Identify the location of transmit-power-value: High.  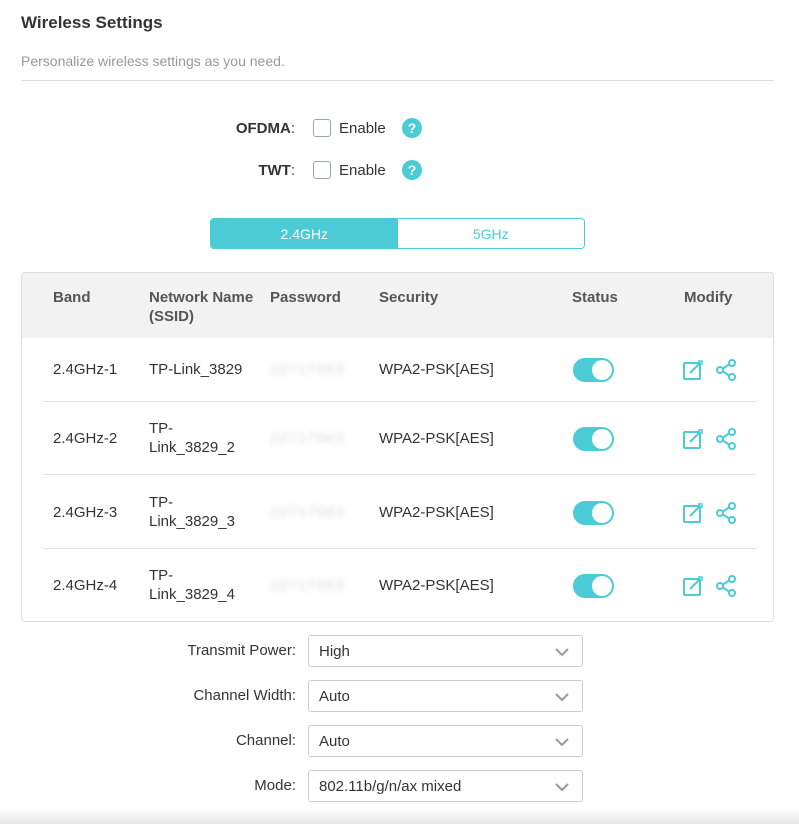
(334, 651).